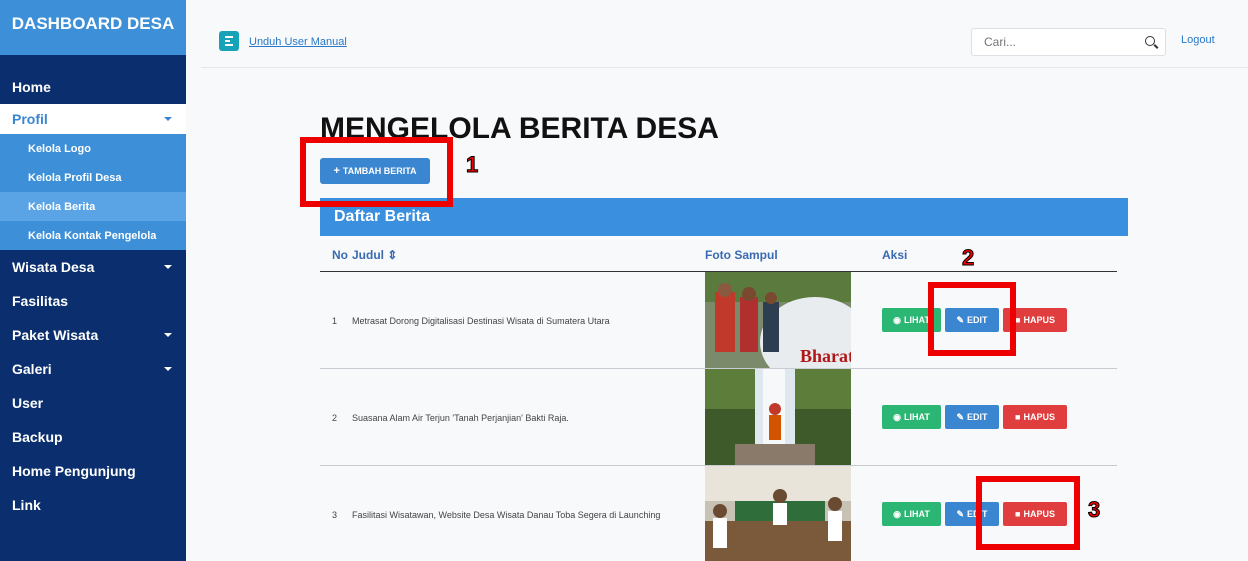  I want to click on sidebar-item-user: User, so click(93, 403).